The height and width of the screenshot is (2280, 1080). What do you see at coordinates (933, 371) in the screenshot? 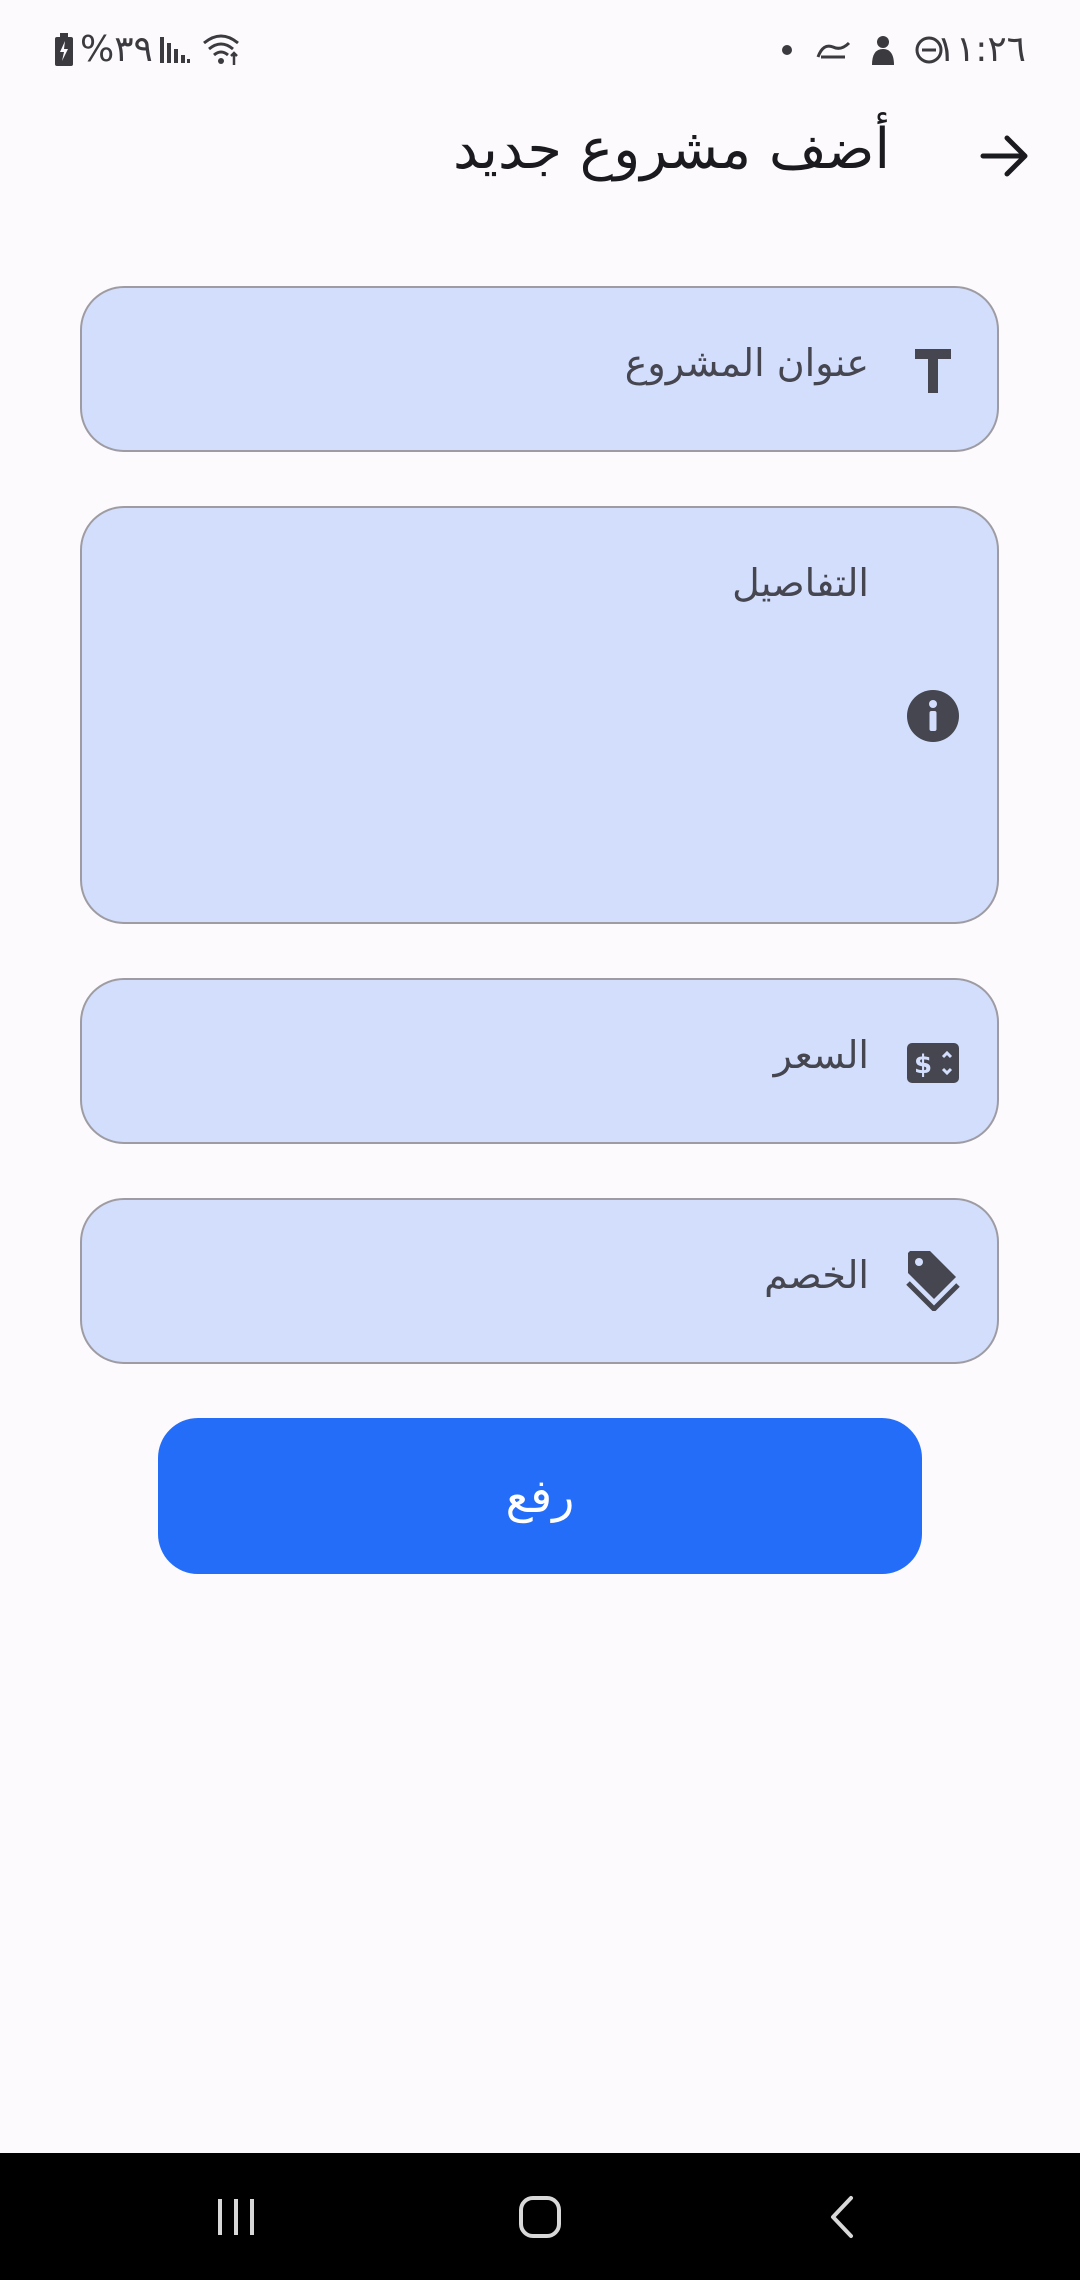
I see `text-title-icon` at bounding box center [933, 371].